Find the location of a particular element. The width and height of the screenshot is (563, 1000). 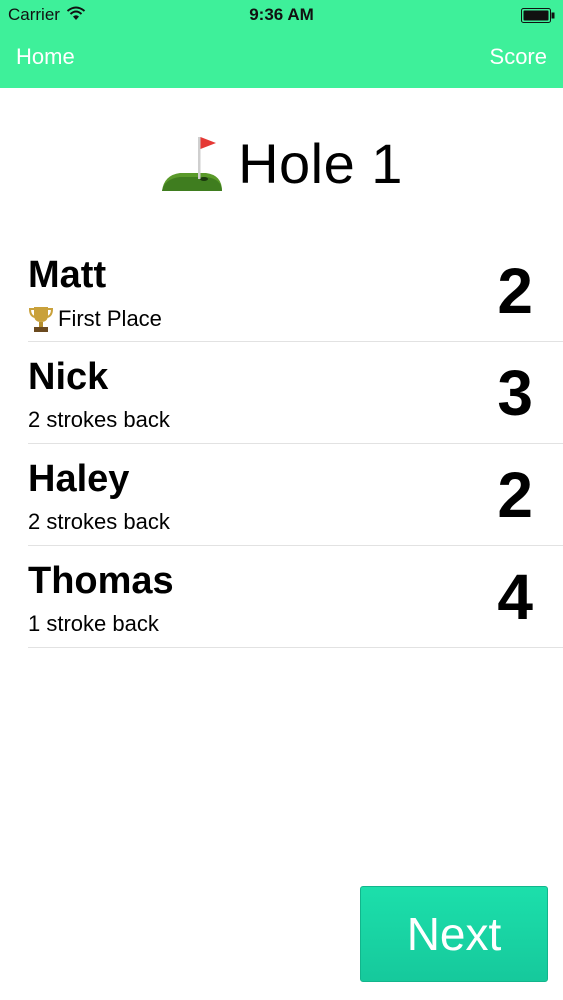

home-button: Home is located at coordinates (45, 57).